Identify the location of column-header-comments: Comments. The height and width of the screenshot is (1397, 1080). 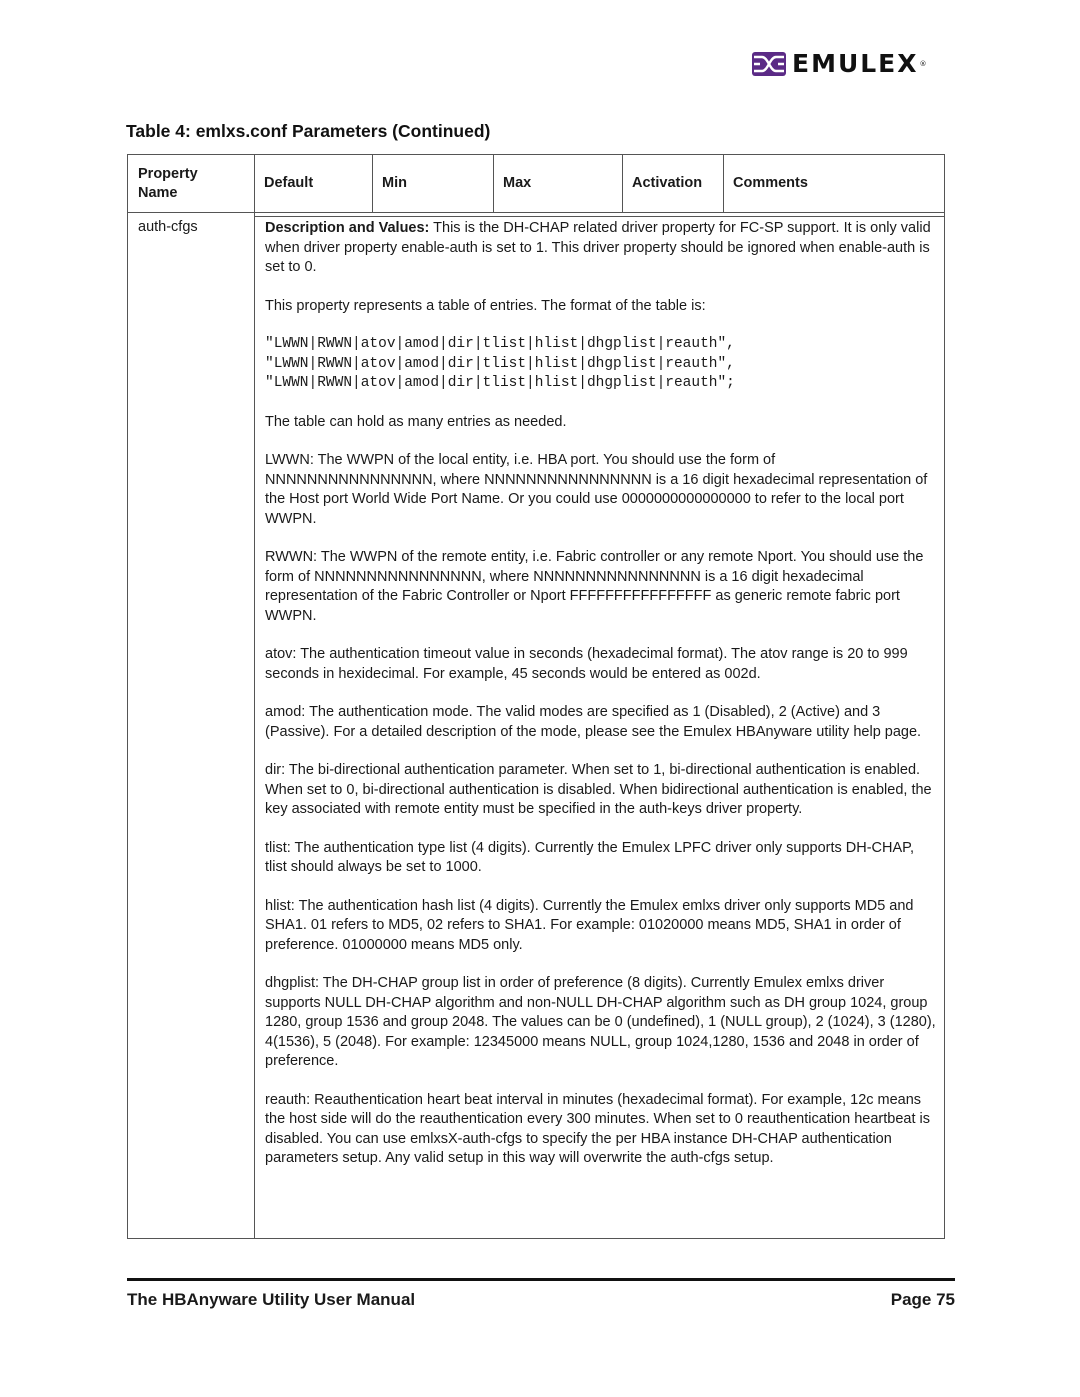
(770, 183).